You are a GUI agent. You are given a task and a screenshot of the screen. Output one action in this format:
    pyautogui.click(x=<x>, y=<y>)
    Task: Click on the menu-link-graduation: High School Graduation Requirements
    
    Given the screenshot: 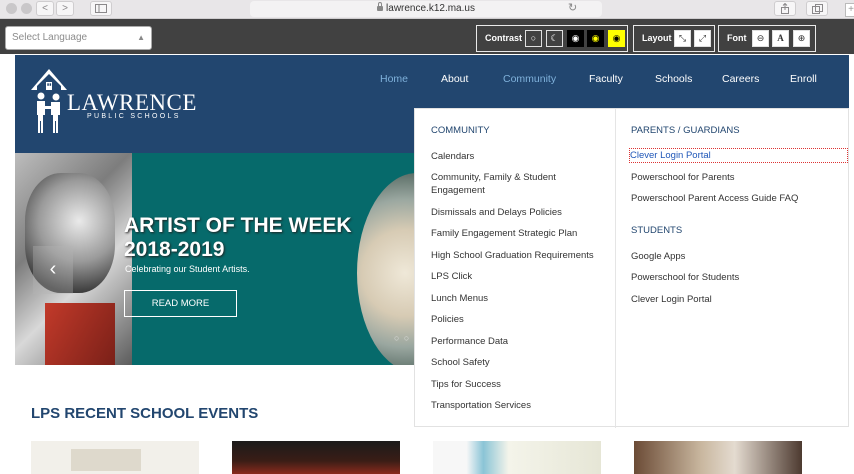 What is the action you would take?
    pyautogui.click(x=512, y=255)
    